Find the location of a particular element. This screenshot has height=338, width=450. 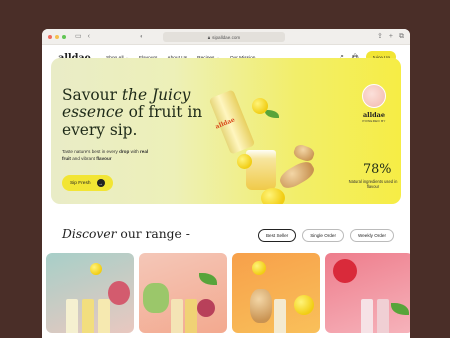

range-filters: Best Seller Single Order Weekly Order is located at coordinates (325, 235).